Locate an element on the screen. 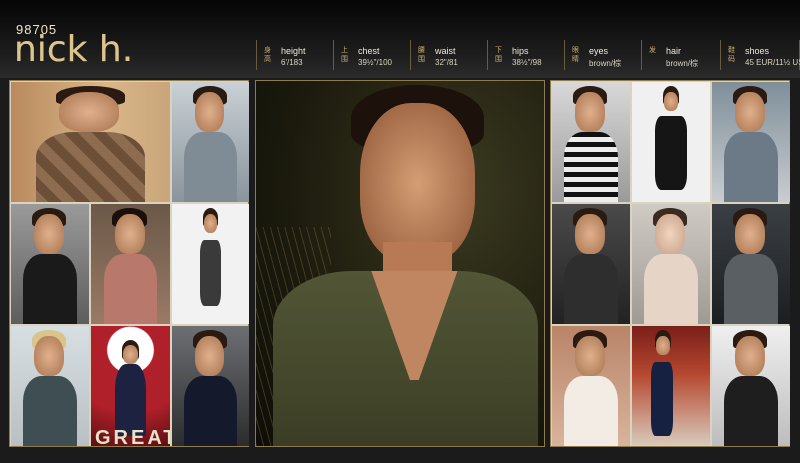  stat-hips: 下围 hips 38½"/98 is located at coordinates (525, 55).